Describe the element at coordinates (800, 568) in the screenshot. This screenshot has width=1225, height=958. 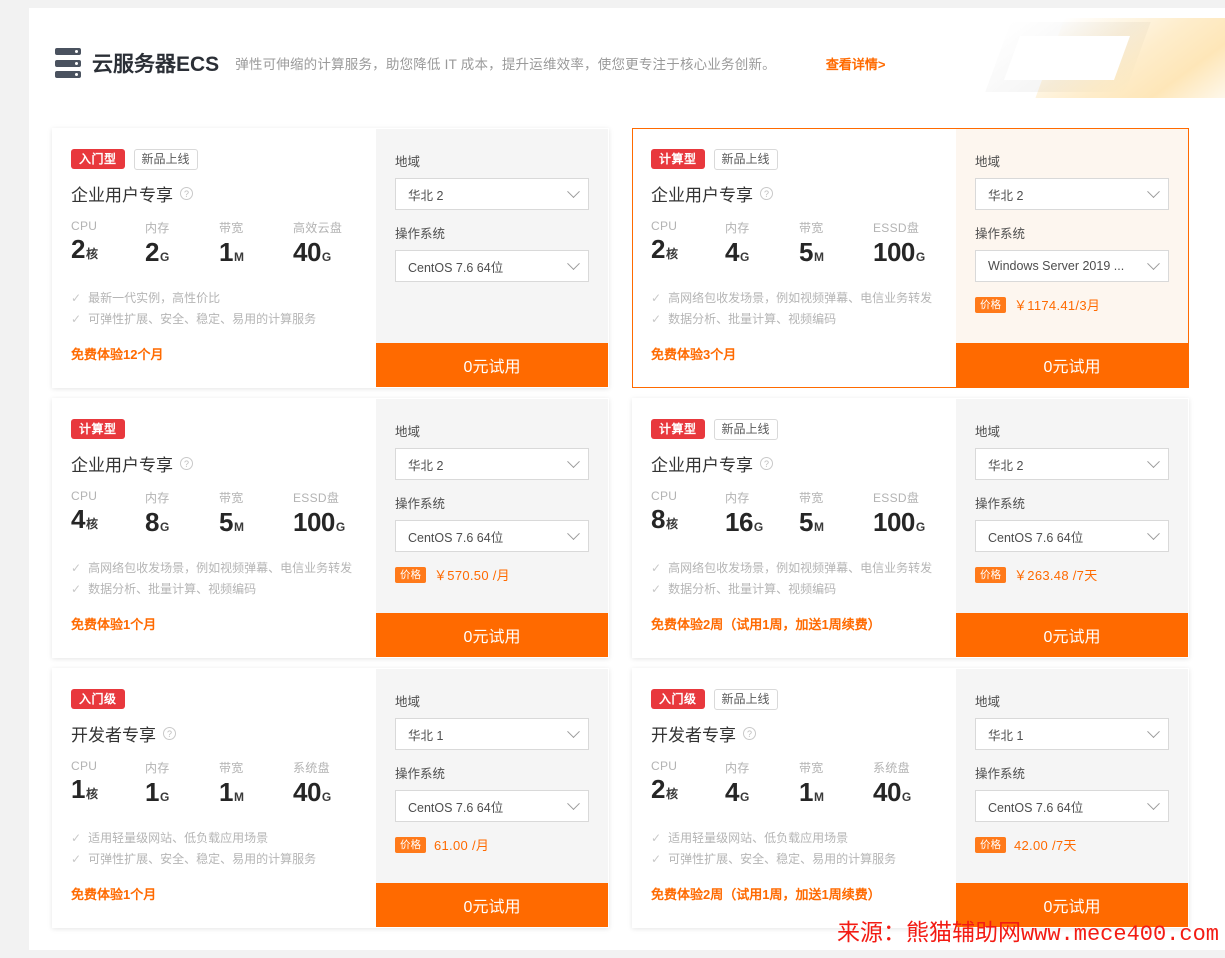
I see `feature-text: 高网络包收发场景，例如视频弹幕、电信业务转发` at that location.